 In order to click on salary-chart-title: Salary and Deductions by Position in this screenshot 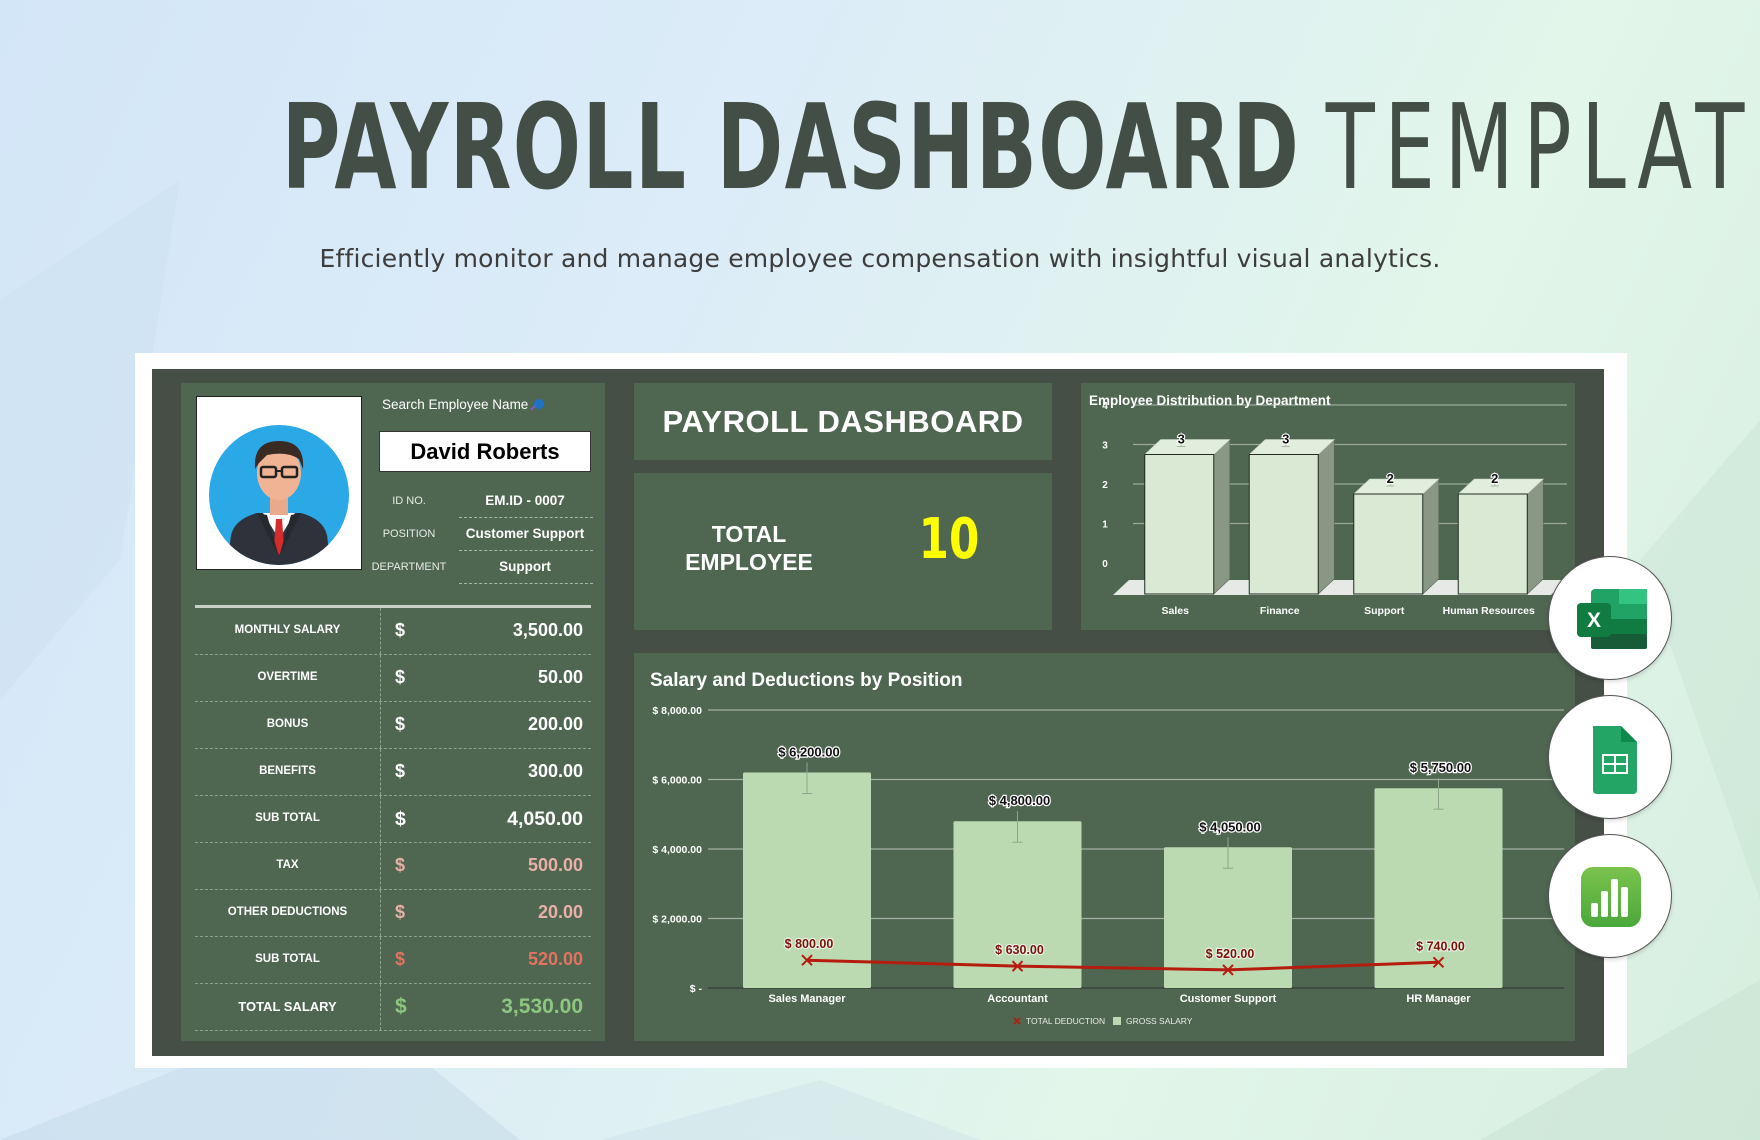, I will do `click(806, 680)`.